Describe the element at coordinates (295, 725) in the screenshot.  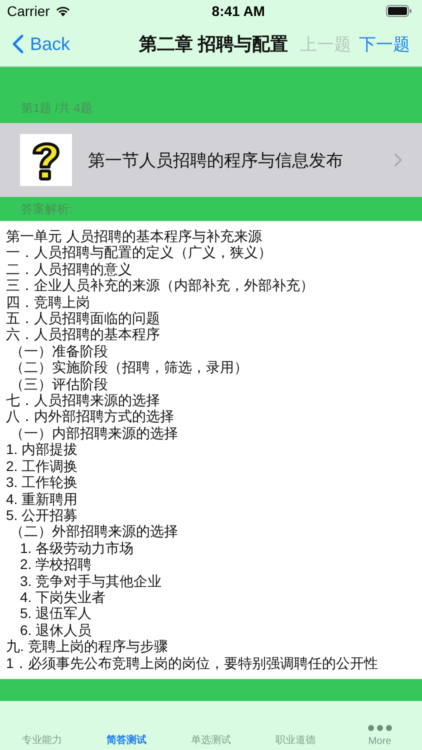
I see `tab-item: 职业道德` at that location.